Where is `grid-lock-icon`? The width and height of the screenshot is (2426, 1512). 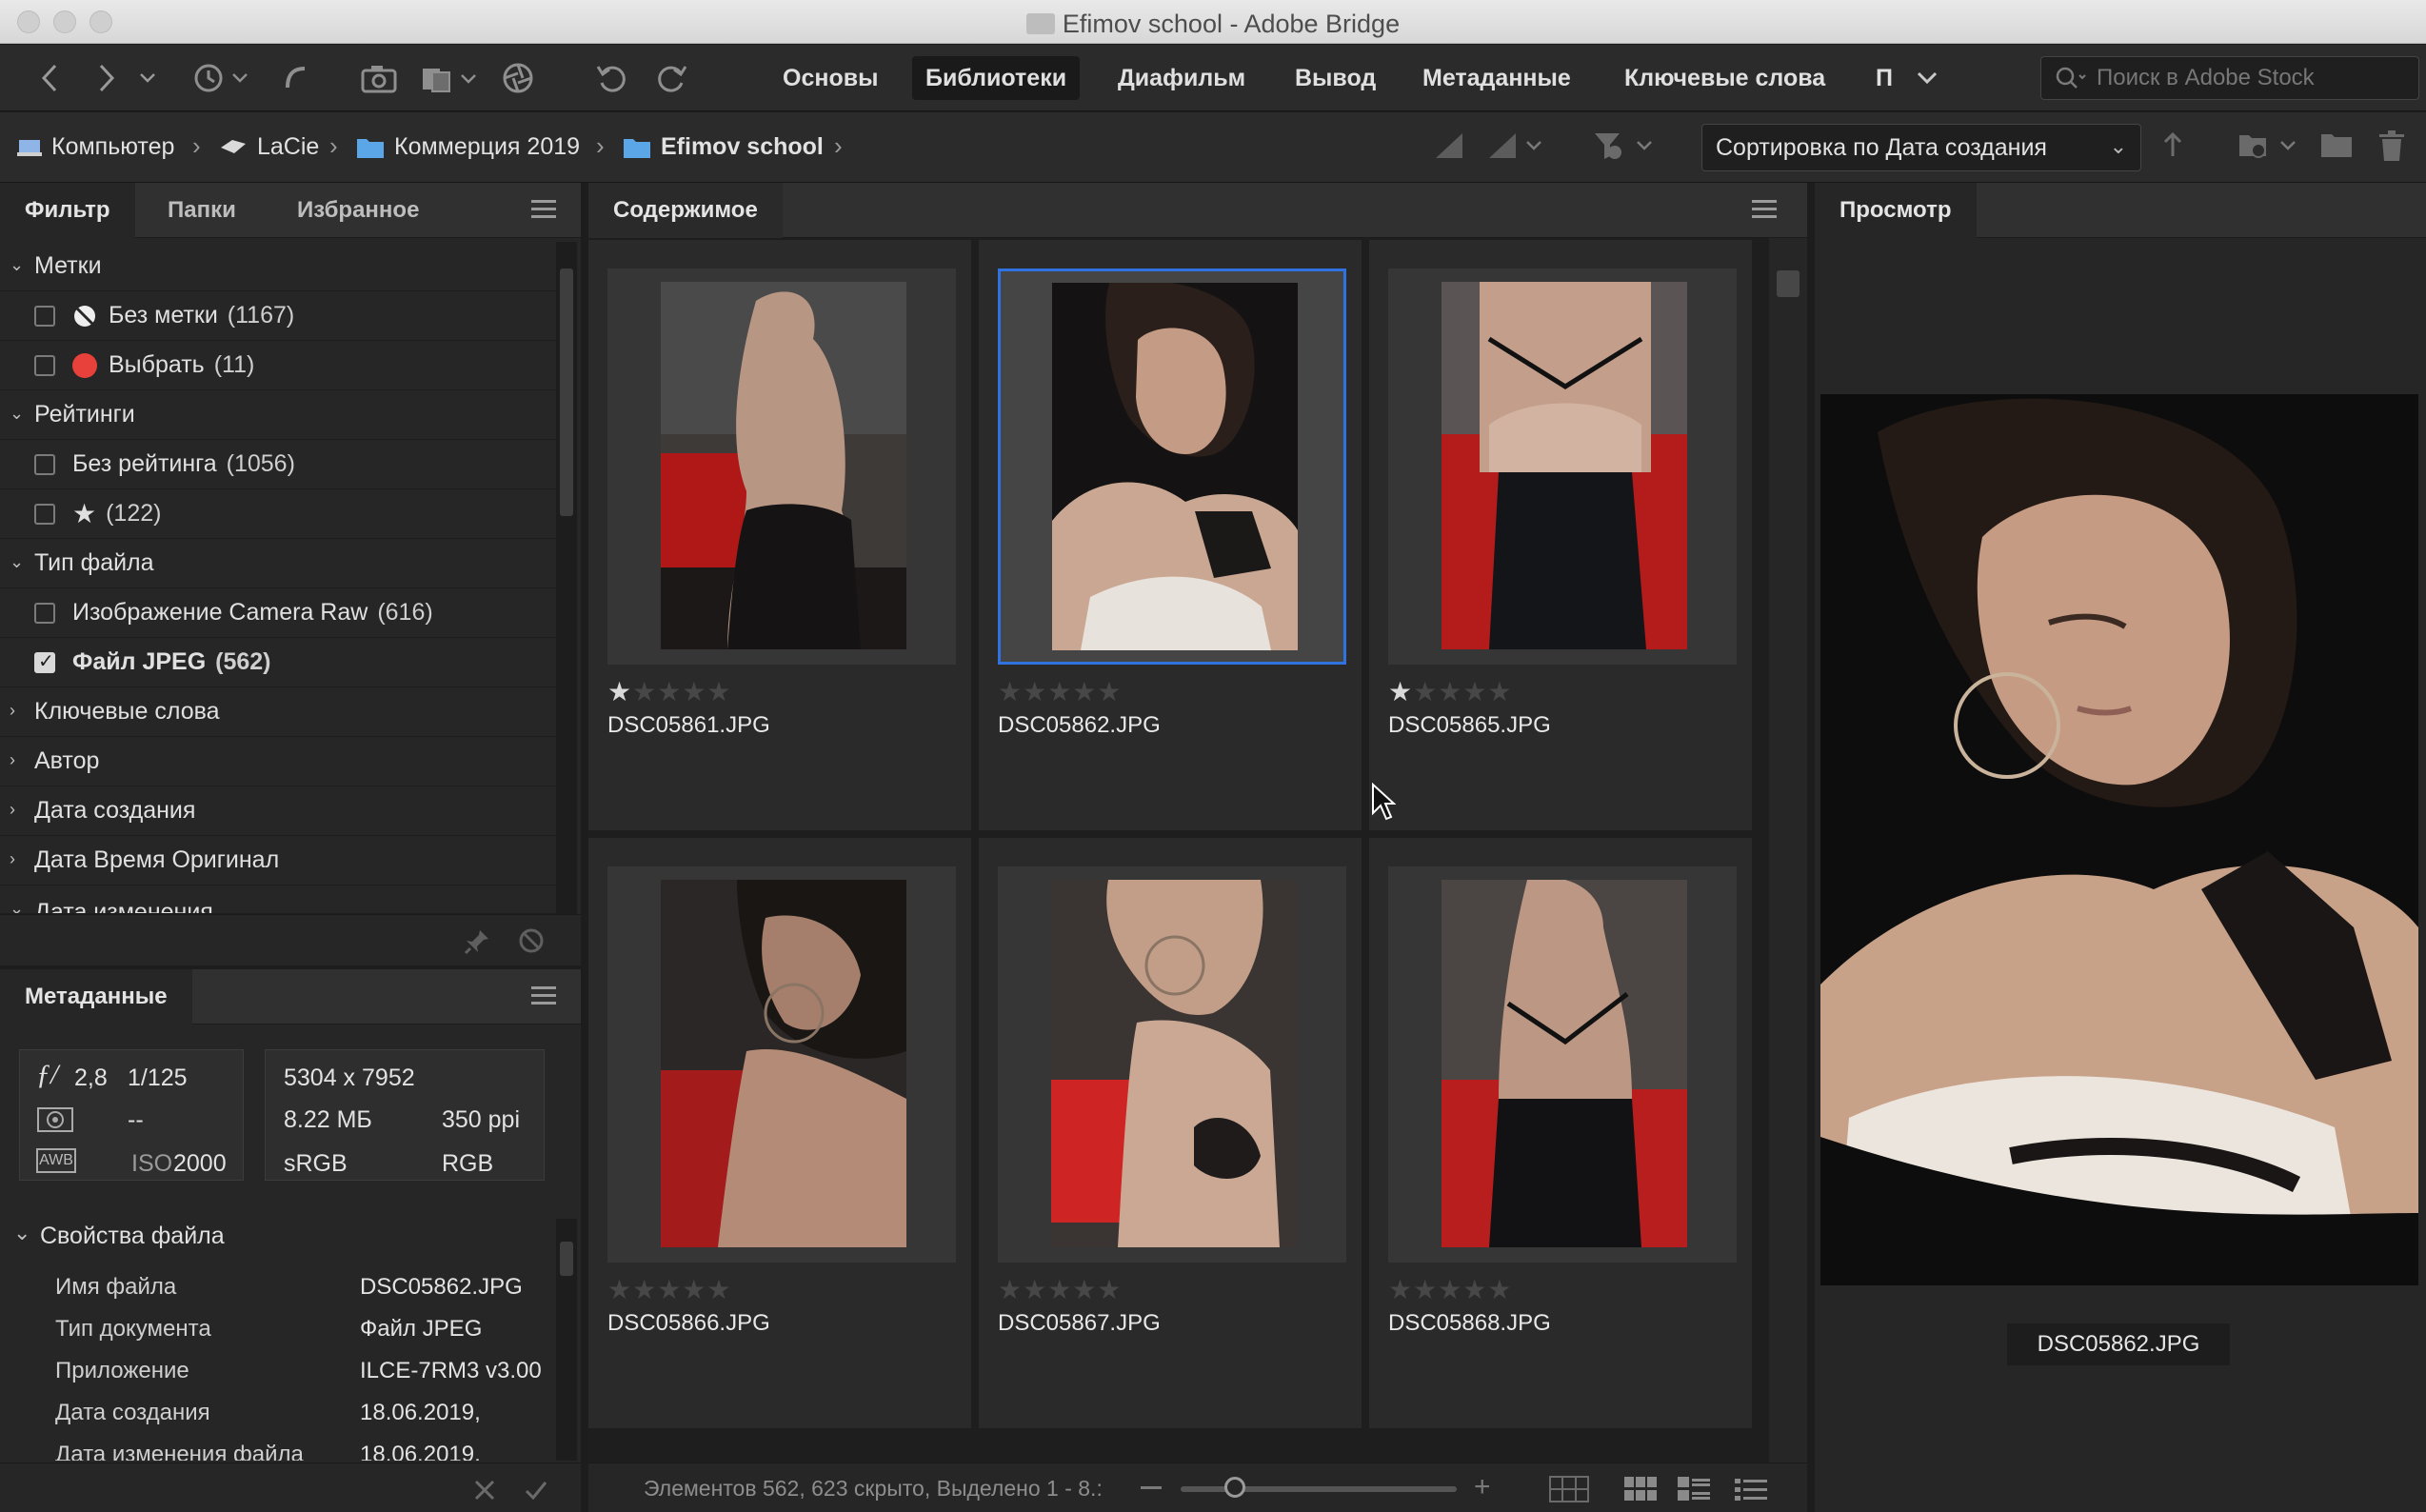 grid-lock-icon is located at coordinates (1569, 1489).